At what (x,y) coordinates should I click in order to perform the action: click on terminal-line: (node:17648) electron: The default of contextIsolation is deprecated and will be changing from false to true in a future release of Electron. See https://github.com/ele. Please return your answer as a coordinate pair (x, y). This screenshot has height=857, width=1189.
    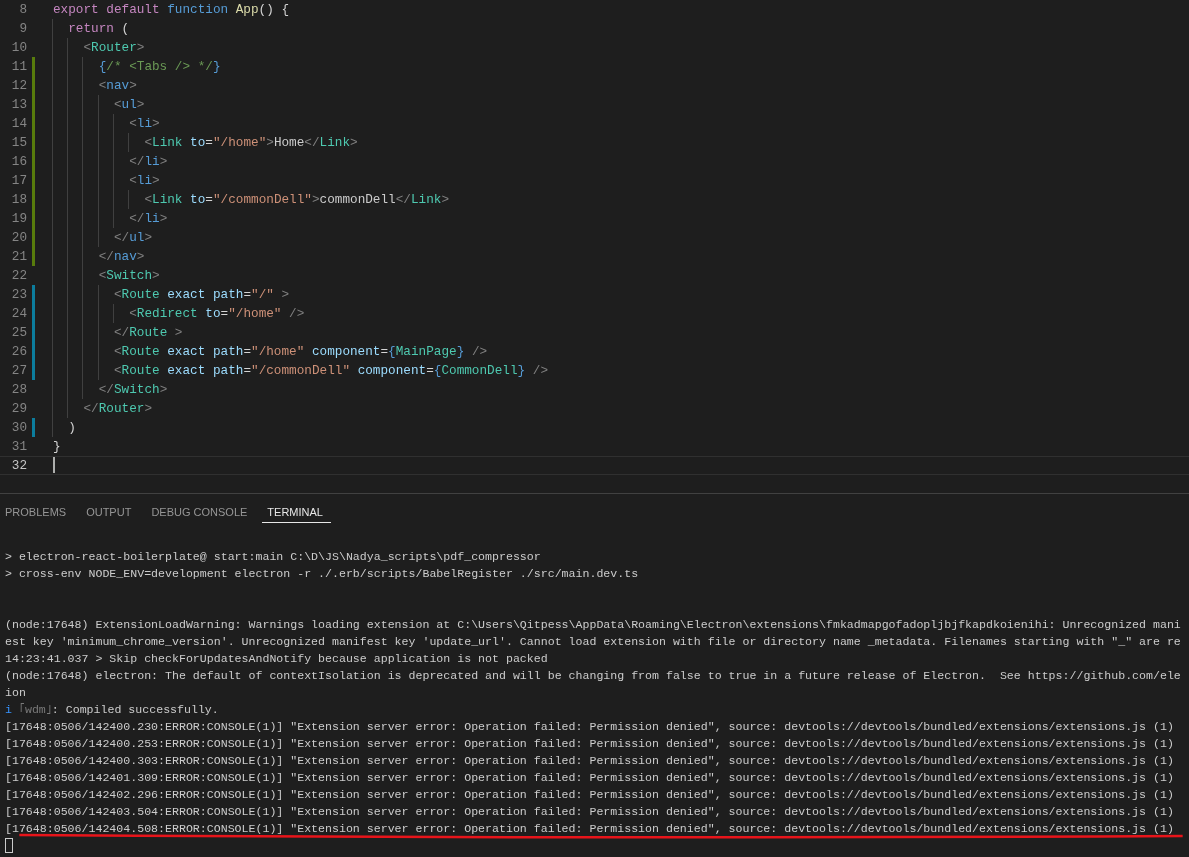
    Looking at the image, I should click on (593, 675).